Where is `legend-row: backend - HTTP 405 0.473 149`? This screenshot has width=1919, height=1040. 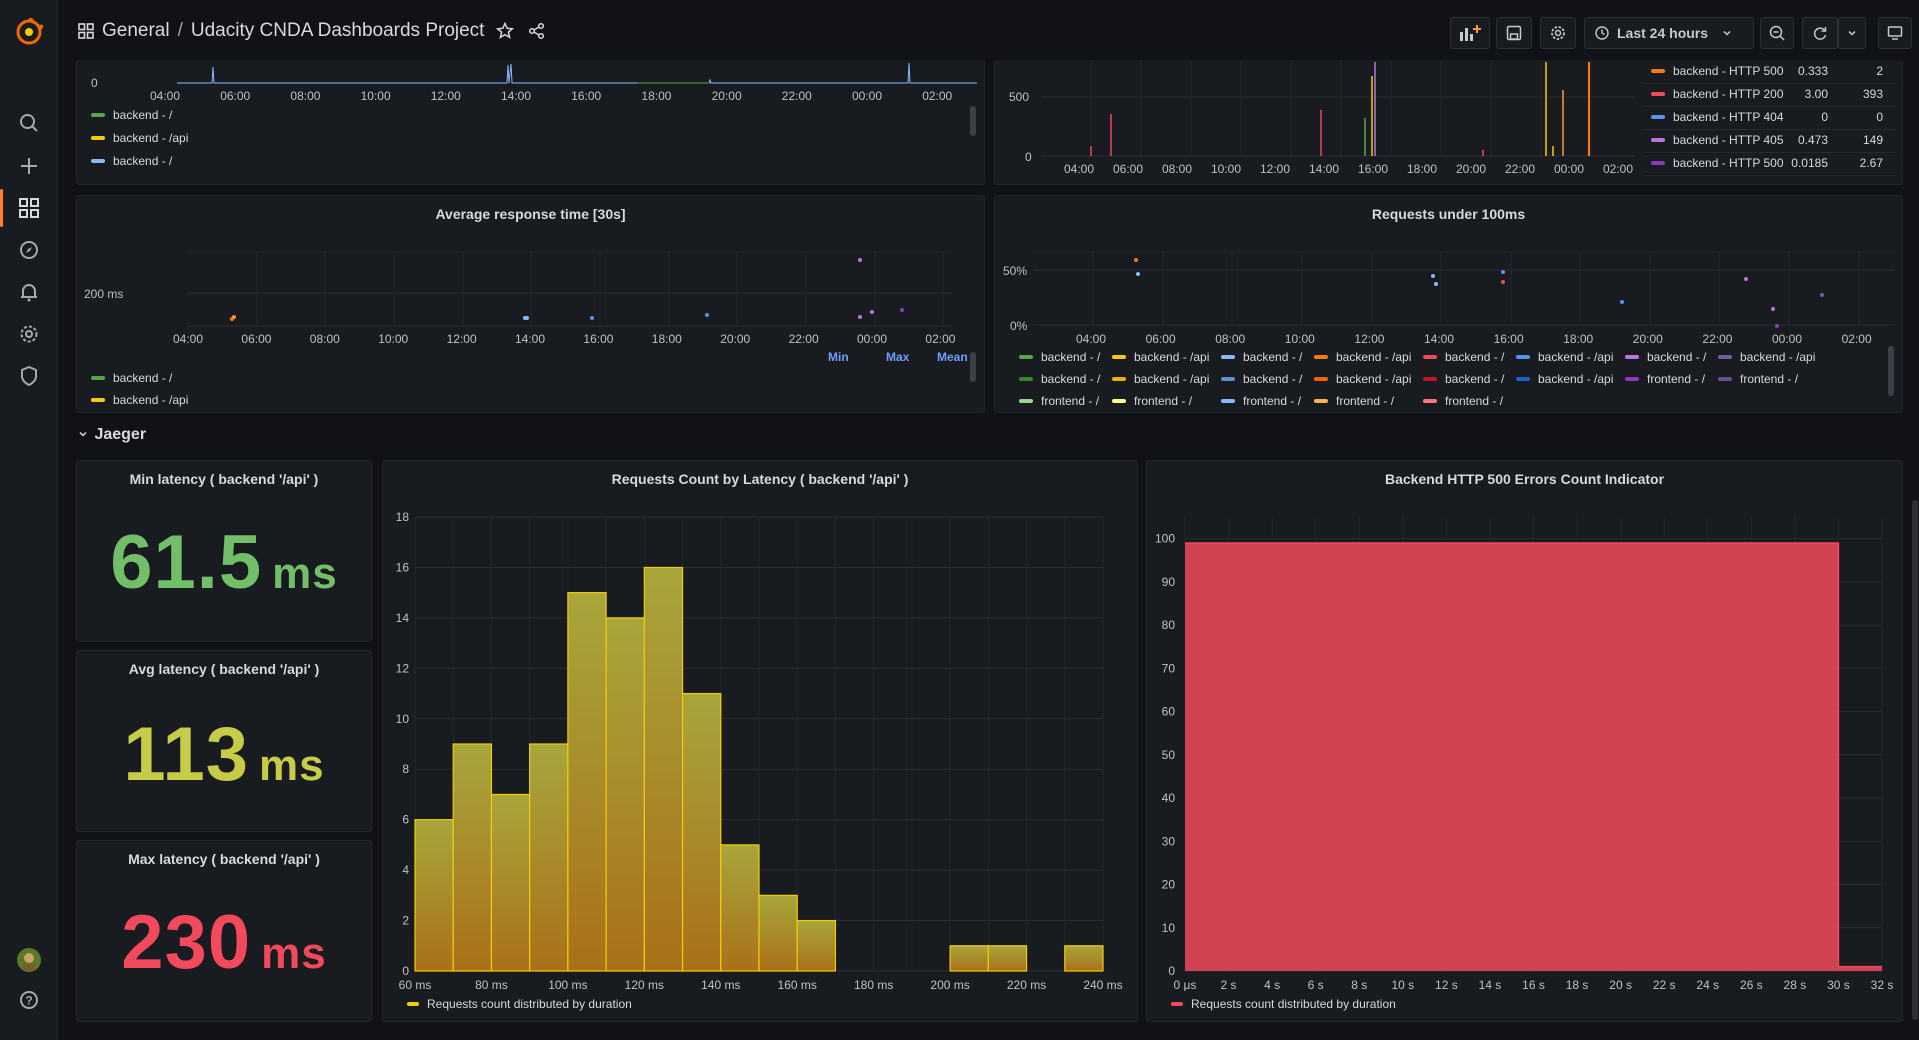
legend-row: backend - HTTP 405 0.473 149 is located at coordinates (1771, 140).